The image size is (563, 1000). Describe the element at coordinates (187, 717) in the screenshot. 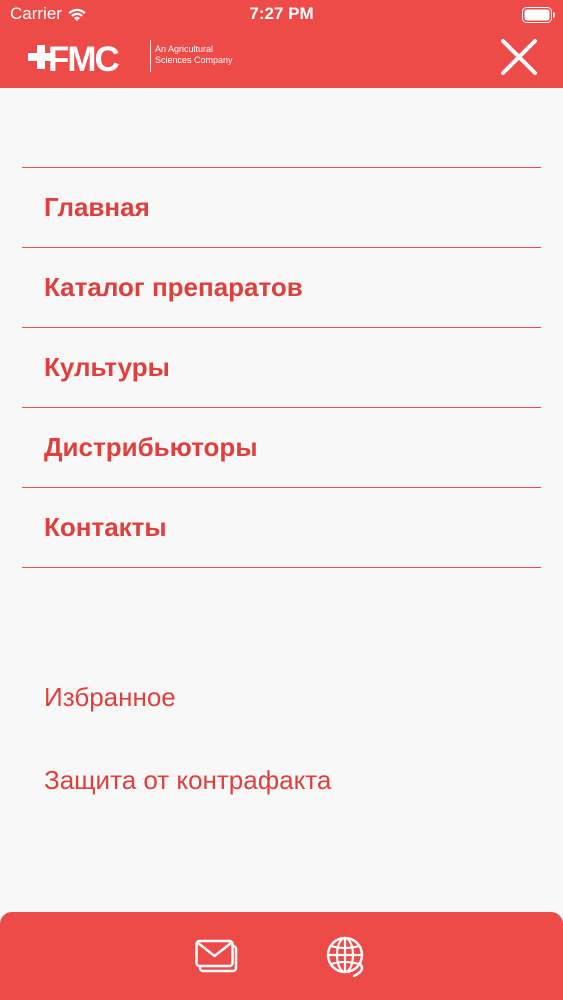

I see `favorites-link: Избранное` at that location.